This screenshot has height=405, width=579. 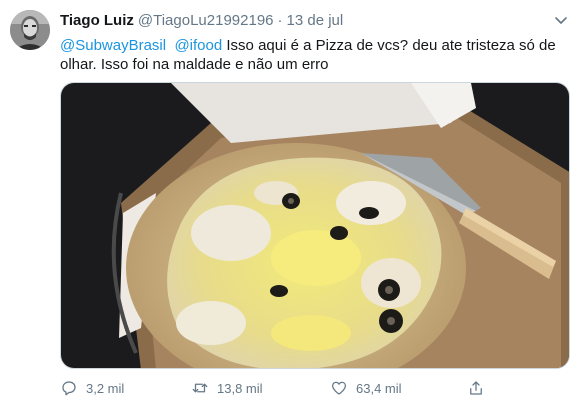 What do you see at coordinates (97, 20) in the screenshot?
I see `author-name: Tiago Luiz` at bounding box center [97, 20].